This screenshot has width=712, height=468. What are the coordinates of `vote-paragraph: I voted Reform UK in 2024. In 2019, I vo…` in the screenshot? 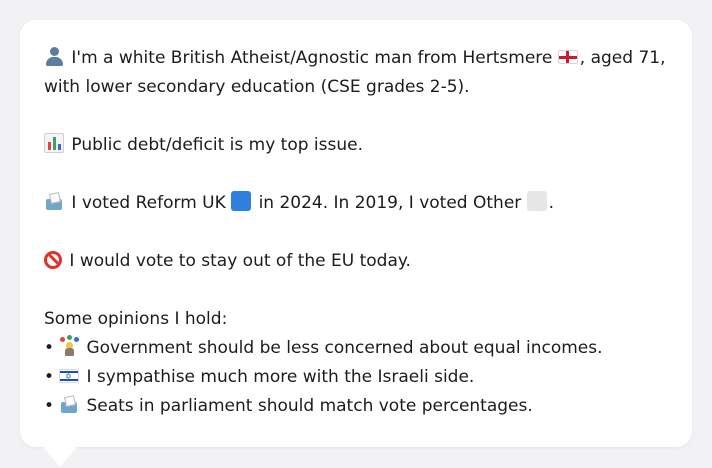 It's located at (356, 203).